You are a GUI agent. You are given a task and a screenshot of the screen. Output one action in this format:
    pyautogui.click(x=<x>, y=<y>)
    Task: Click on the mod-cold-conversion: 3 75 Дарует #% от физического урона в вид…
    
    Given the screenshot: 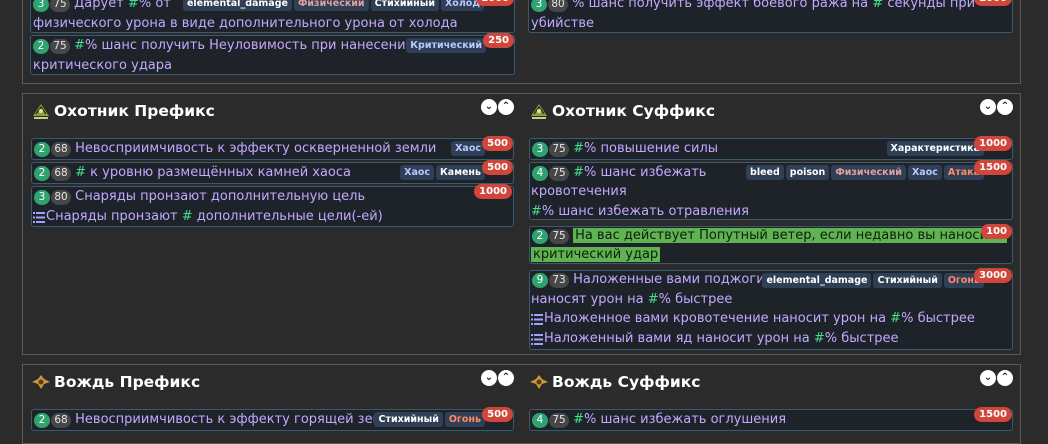 What is the action you would take?
    pyautogui.click(x=272, y=16)
    